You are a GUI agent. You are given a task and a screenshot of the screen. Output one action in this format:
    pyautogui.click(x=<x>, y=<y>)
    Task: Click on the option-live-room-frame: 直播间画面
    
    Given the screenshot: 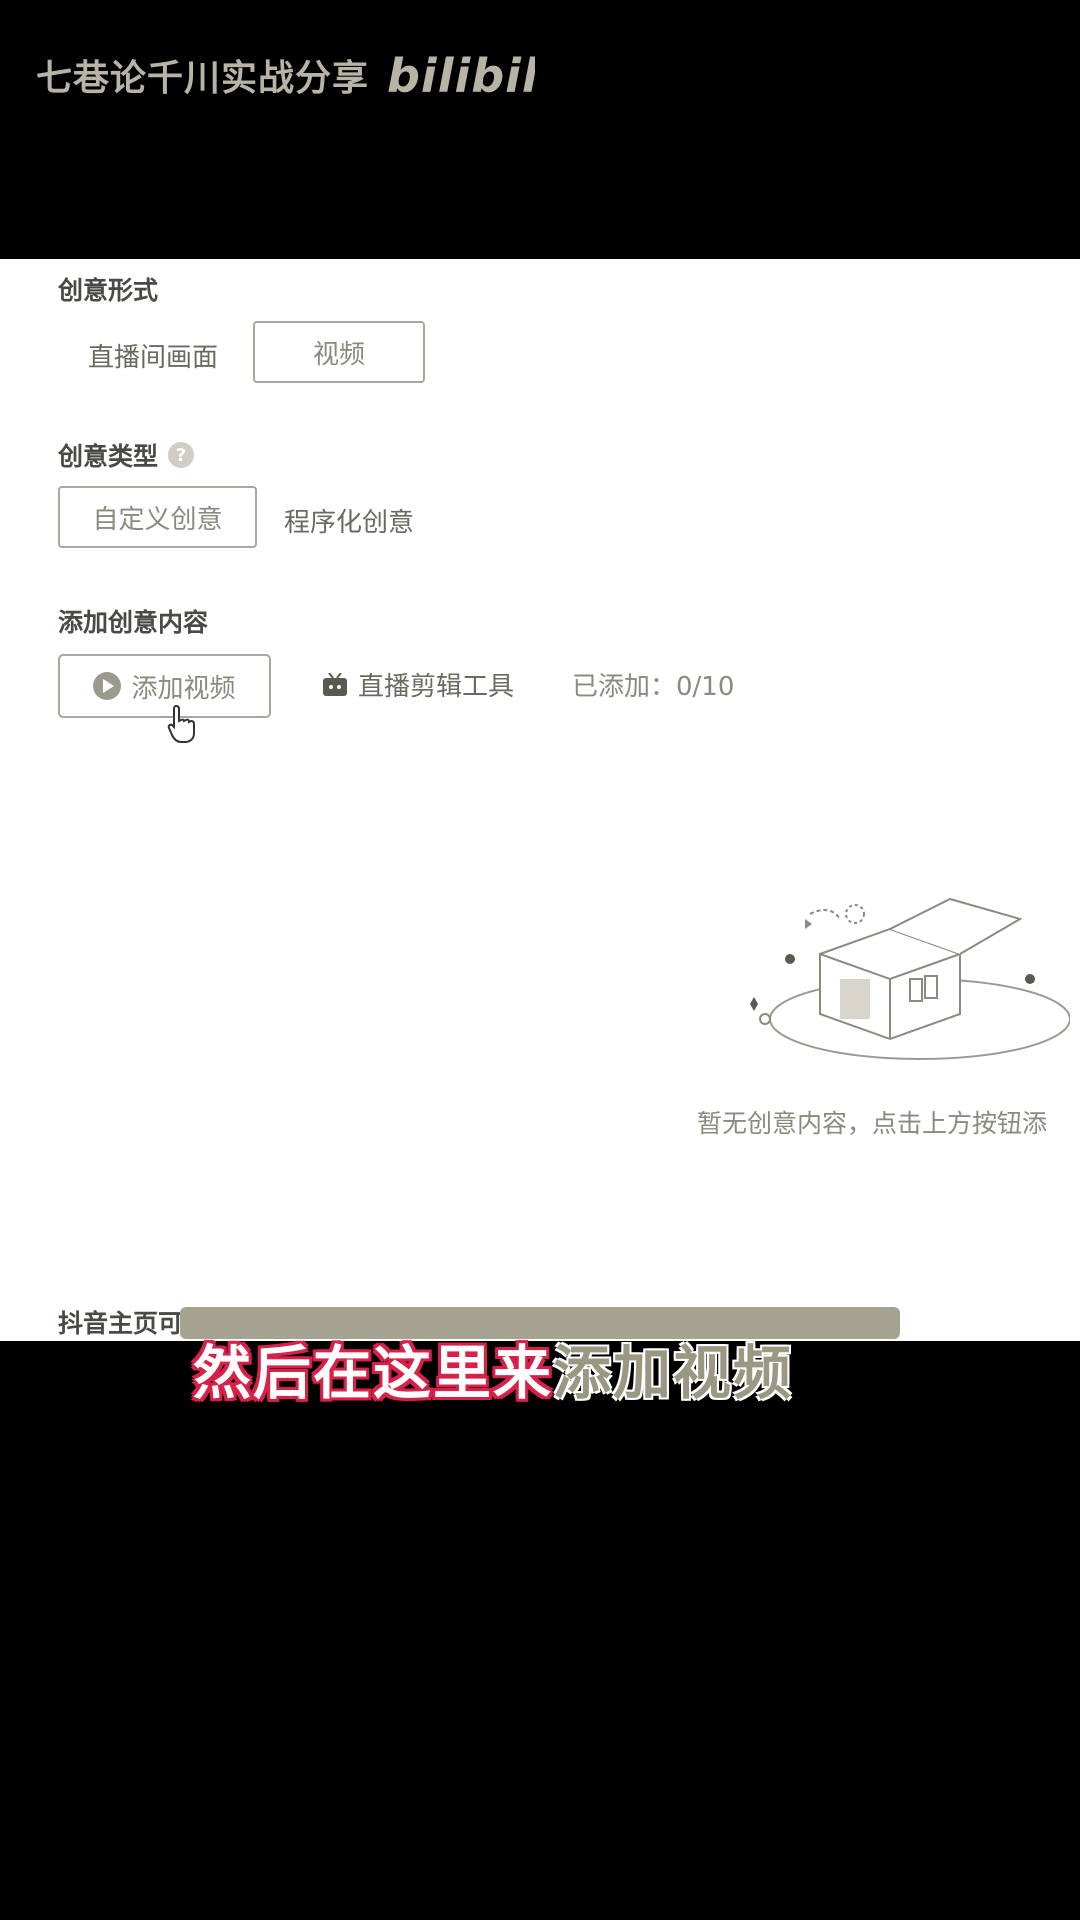 What is the action you would take?
    pyautogui.click(x=153, y=355)
    